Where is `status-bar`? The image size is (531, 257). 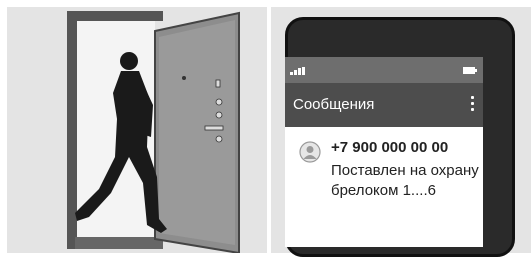 status-bar is located at coordinates (384, 70).